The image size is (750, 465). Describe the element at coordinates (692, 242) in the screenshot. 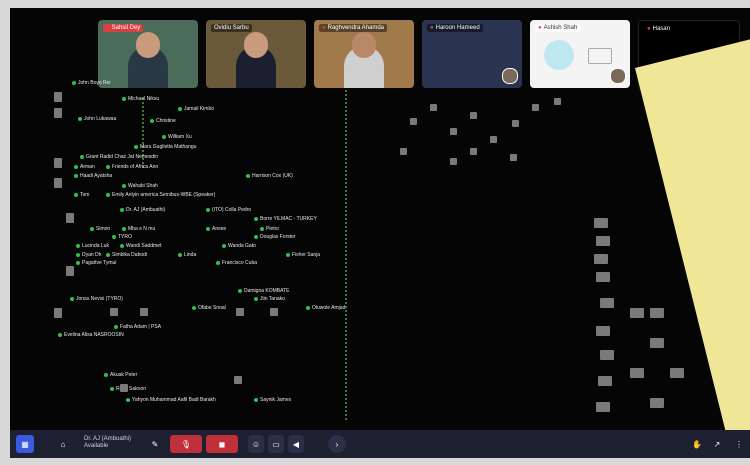

I see `sticky-note` at that location.